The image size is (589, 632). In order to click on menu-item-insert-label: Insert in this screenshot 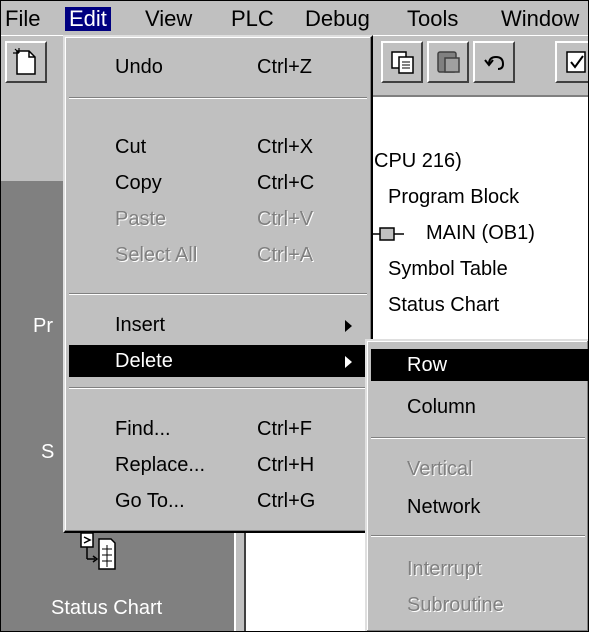, I will do `click(140, 325)`.